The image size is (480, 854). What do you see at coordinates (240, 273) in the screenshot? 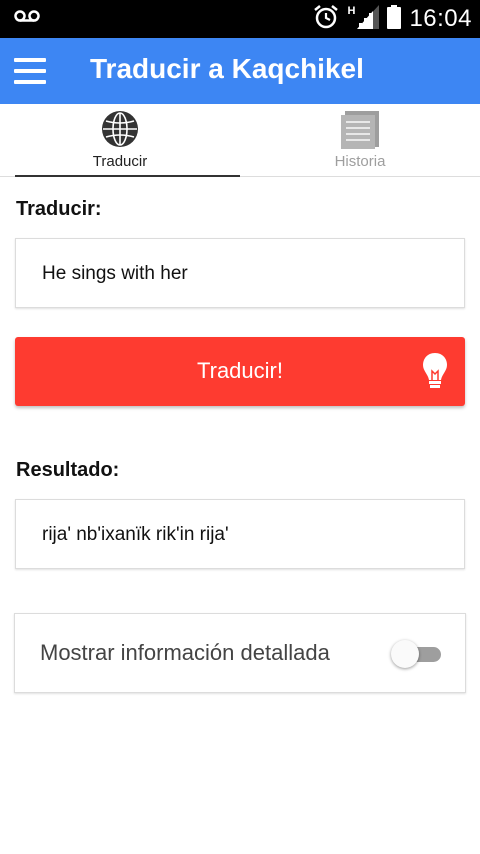
I see `translate-input: He sings with her` at bounding box center [240, 273].